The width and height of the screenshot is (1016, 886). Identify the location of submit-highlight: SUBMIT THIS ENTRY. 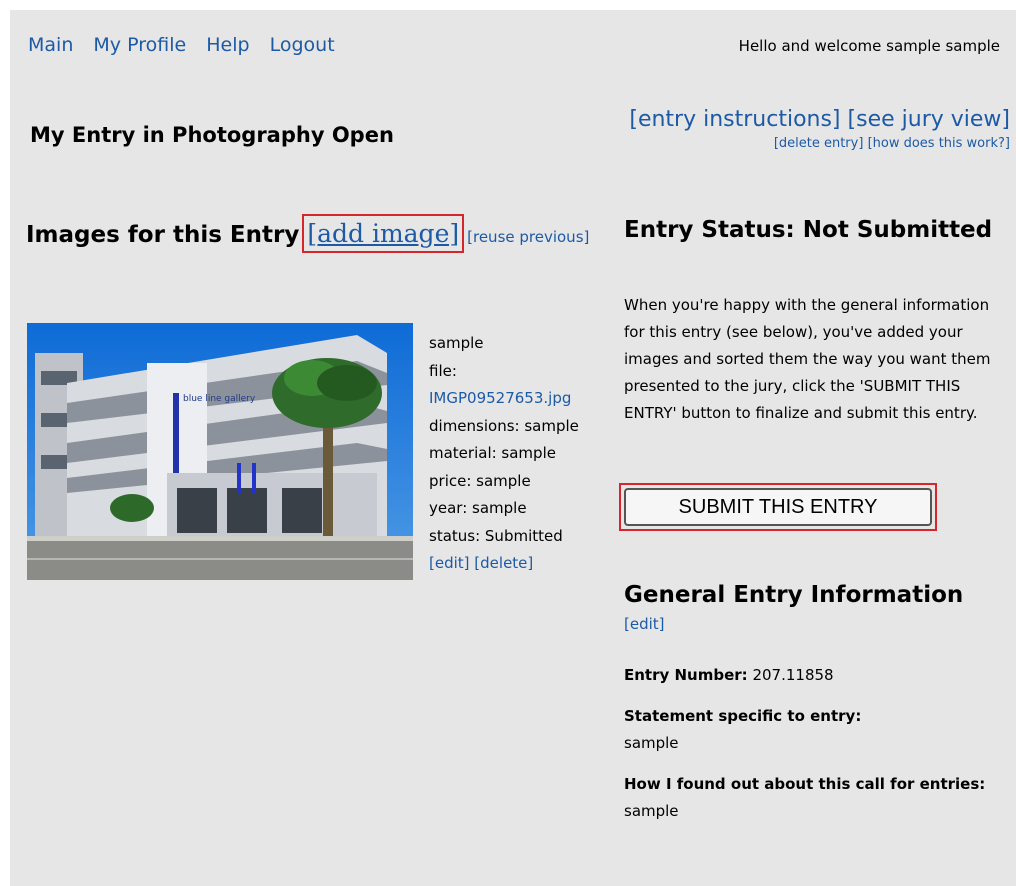
(778, 507).